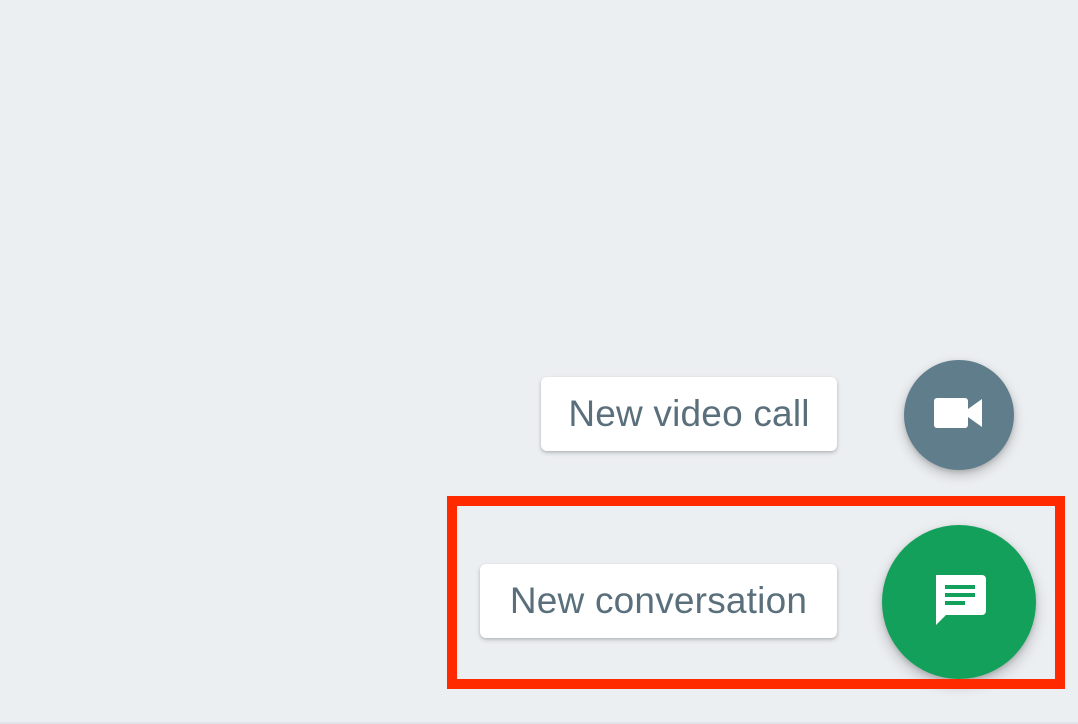 The width and height of the screenshot is (1078, 724). I want to click on video-camera-icon, so click(959, 415).